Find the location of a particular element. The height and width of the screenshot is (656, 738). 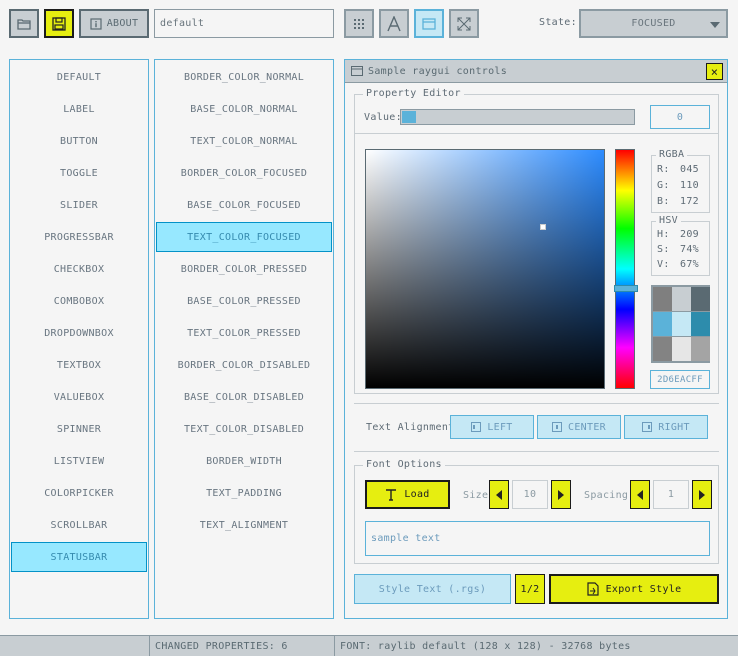

property-item: BASE_COLOR_DISABLED is located at coordinates (244, 397).